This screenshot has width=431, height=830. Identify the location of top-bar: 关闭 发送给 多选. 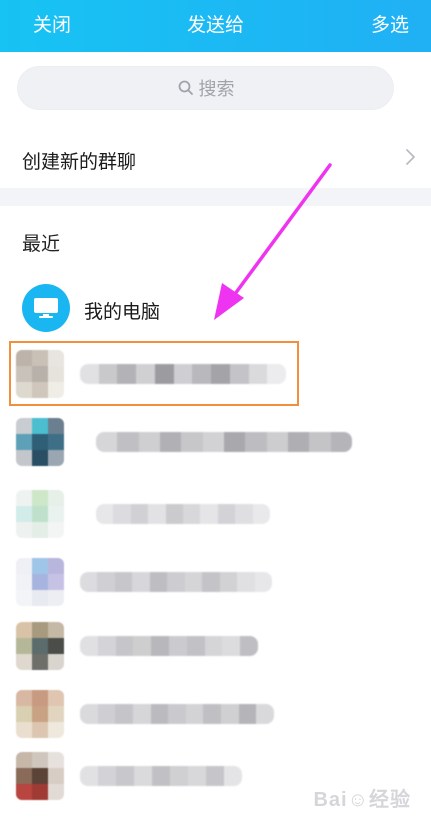
(215, 26).